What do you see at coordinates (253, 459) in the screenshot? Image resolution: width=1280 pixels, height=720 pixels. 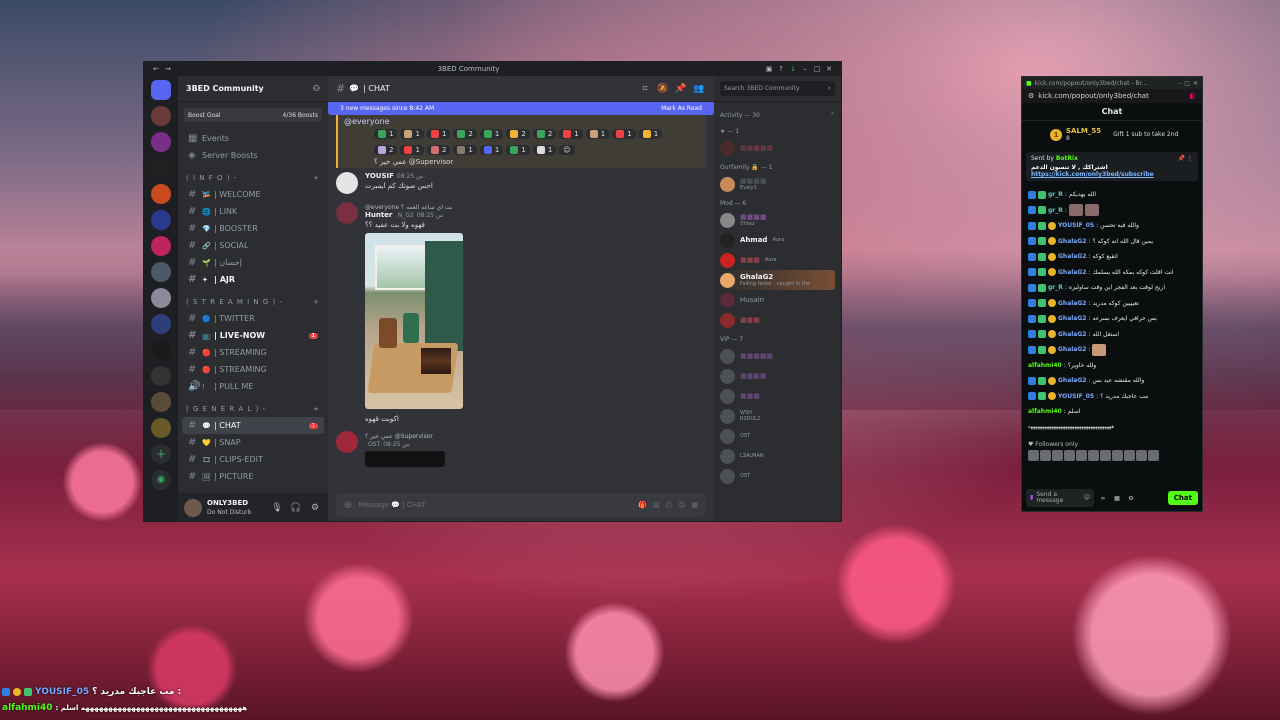 I see `channel-clips-edit: # 🎞 | CLIPS-EDIT` at bounding box center [253, 459].